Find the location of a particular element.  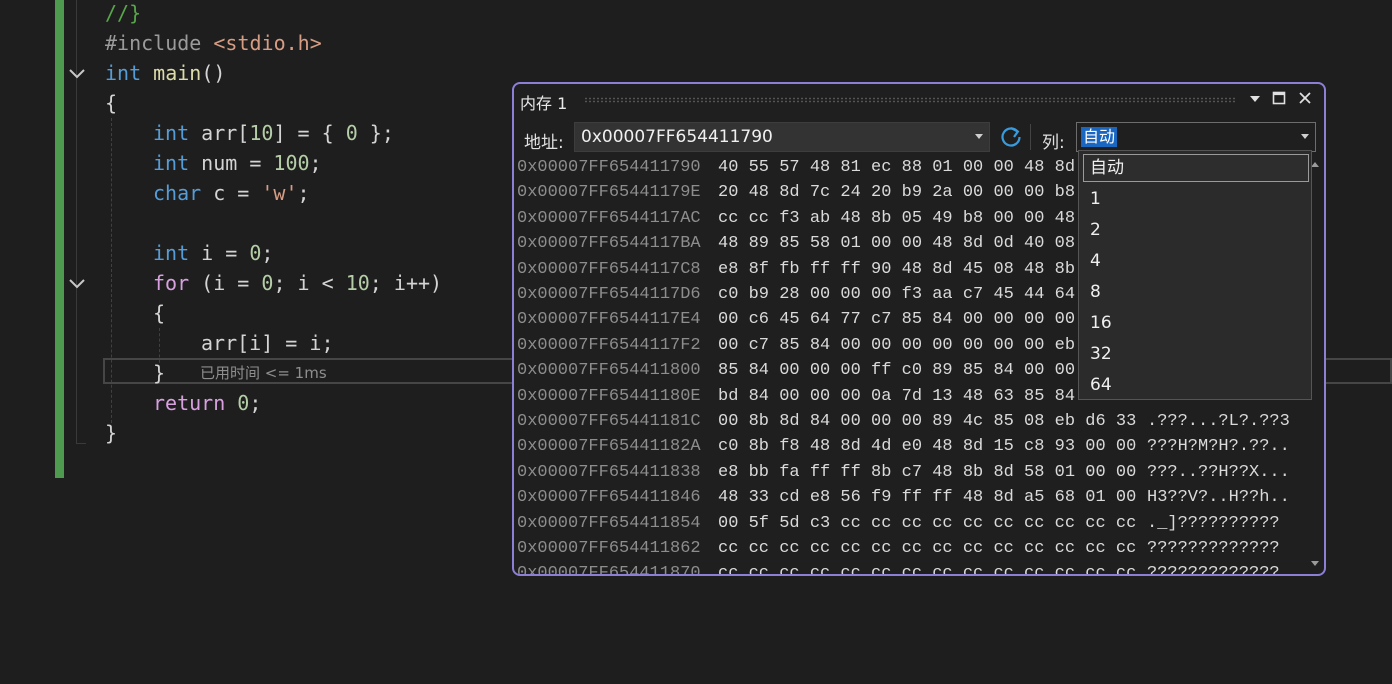

memory-address: 0x00007FF6544117E4 is located at coordinates (609, 320).